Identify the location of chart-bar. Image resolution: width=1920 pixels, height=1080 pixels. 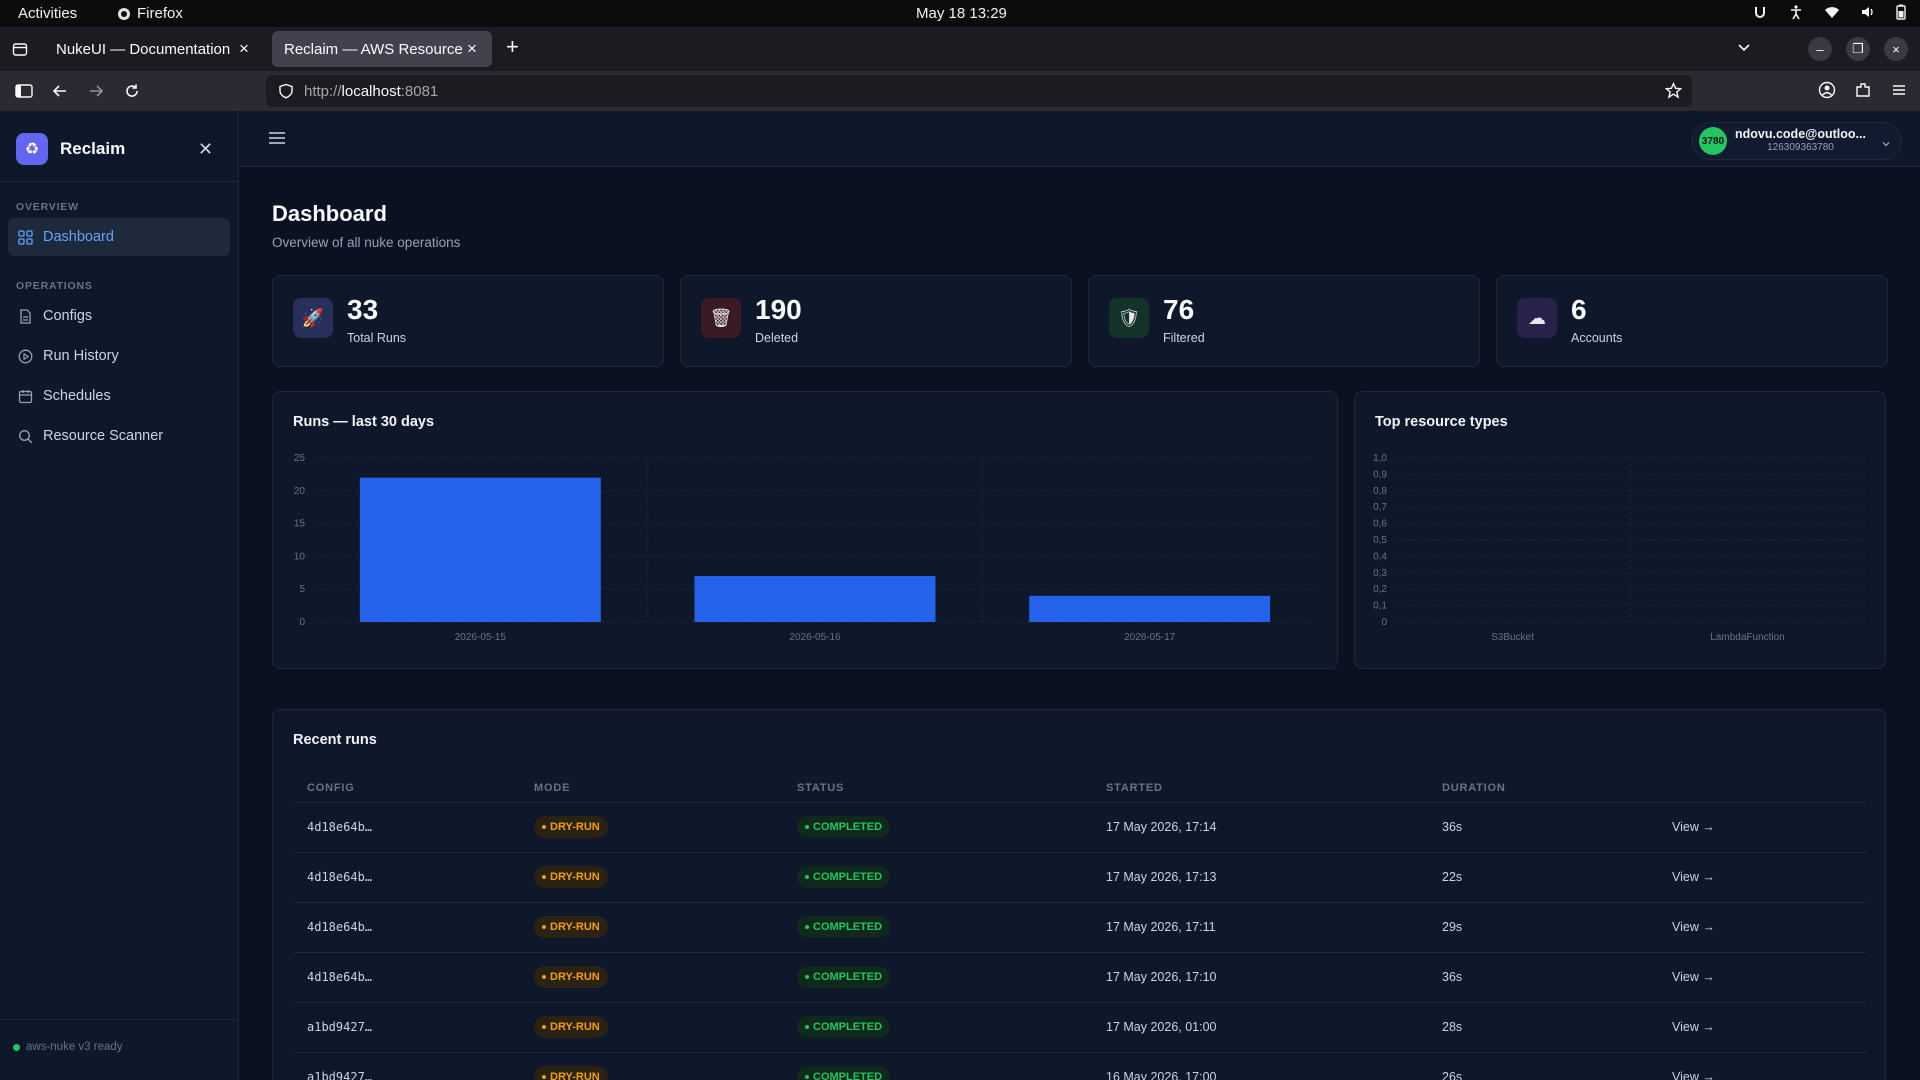
(815, 599).